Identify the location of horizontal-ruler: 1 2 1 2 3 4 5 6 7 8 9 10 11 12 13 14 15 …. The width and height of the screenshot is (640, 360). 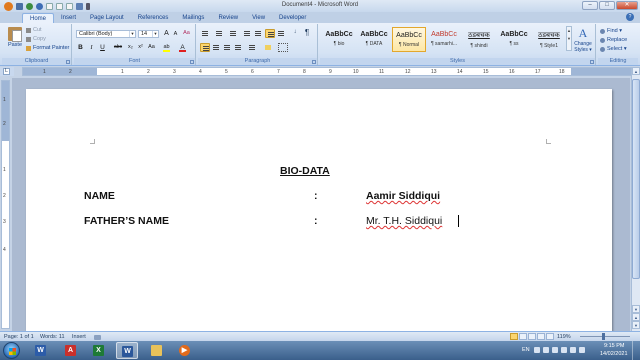
(327, 71).